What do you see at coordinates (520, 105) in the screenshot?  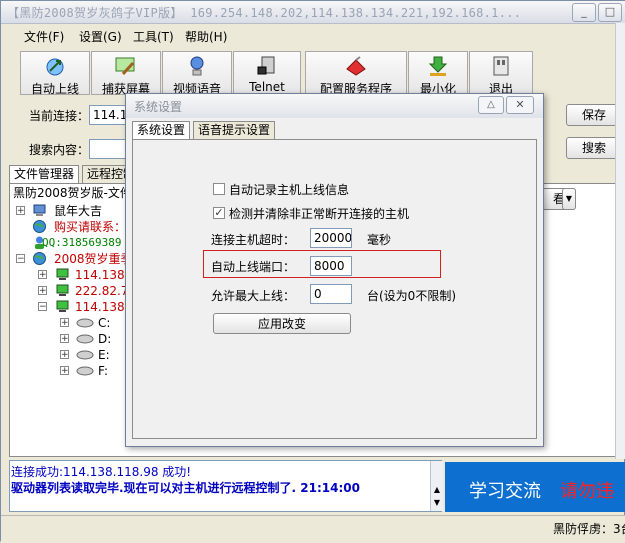 I see `close-dialog-icon: ✕` at bounding box center [520, 105].